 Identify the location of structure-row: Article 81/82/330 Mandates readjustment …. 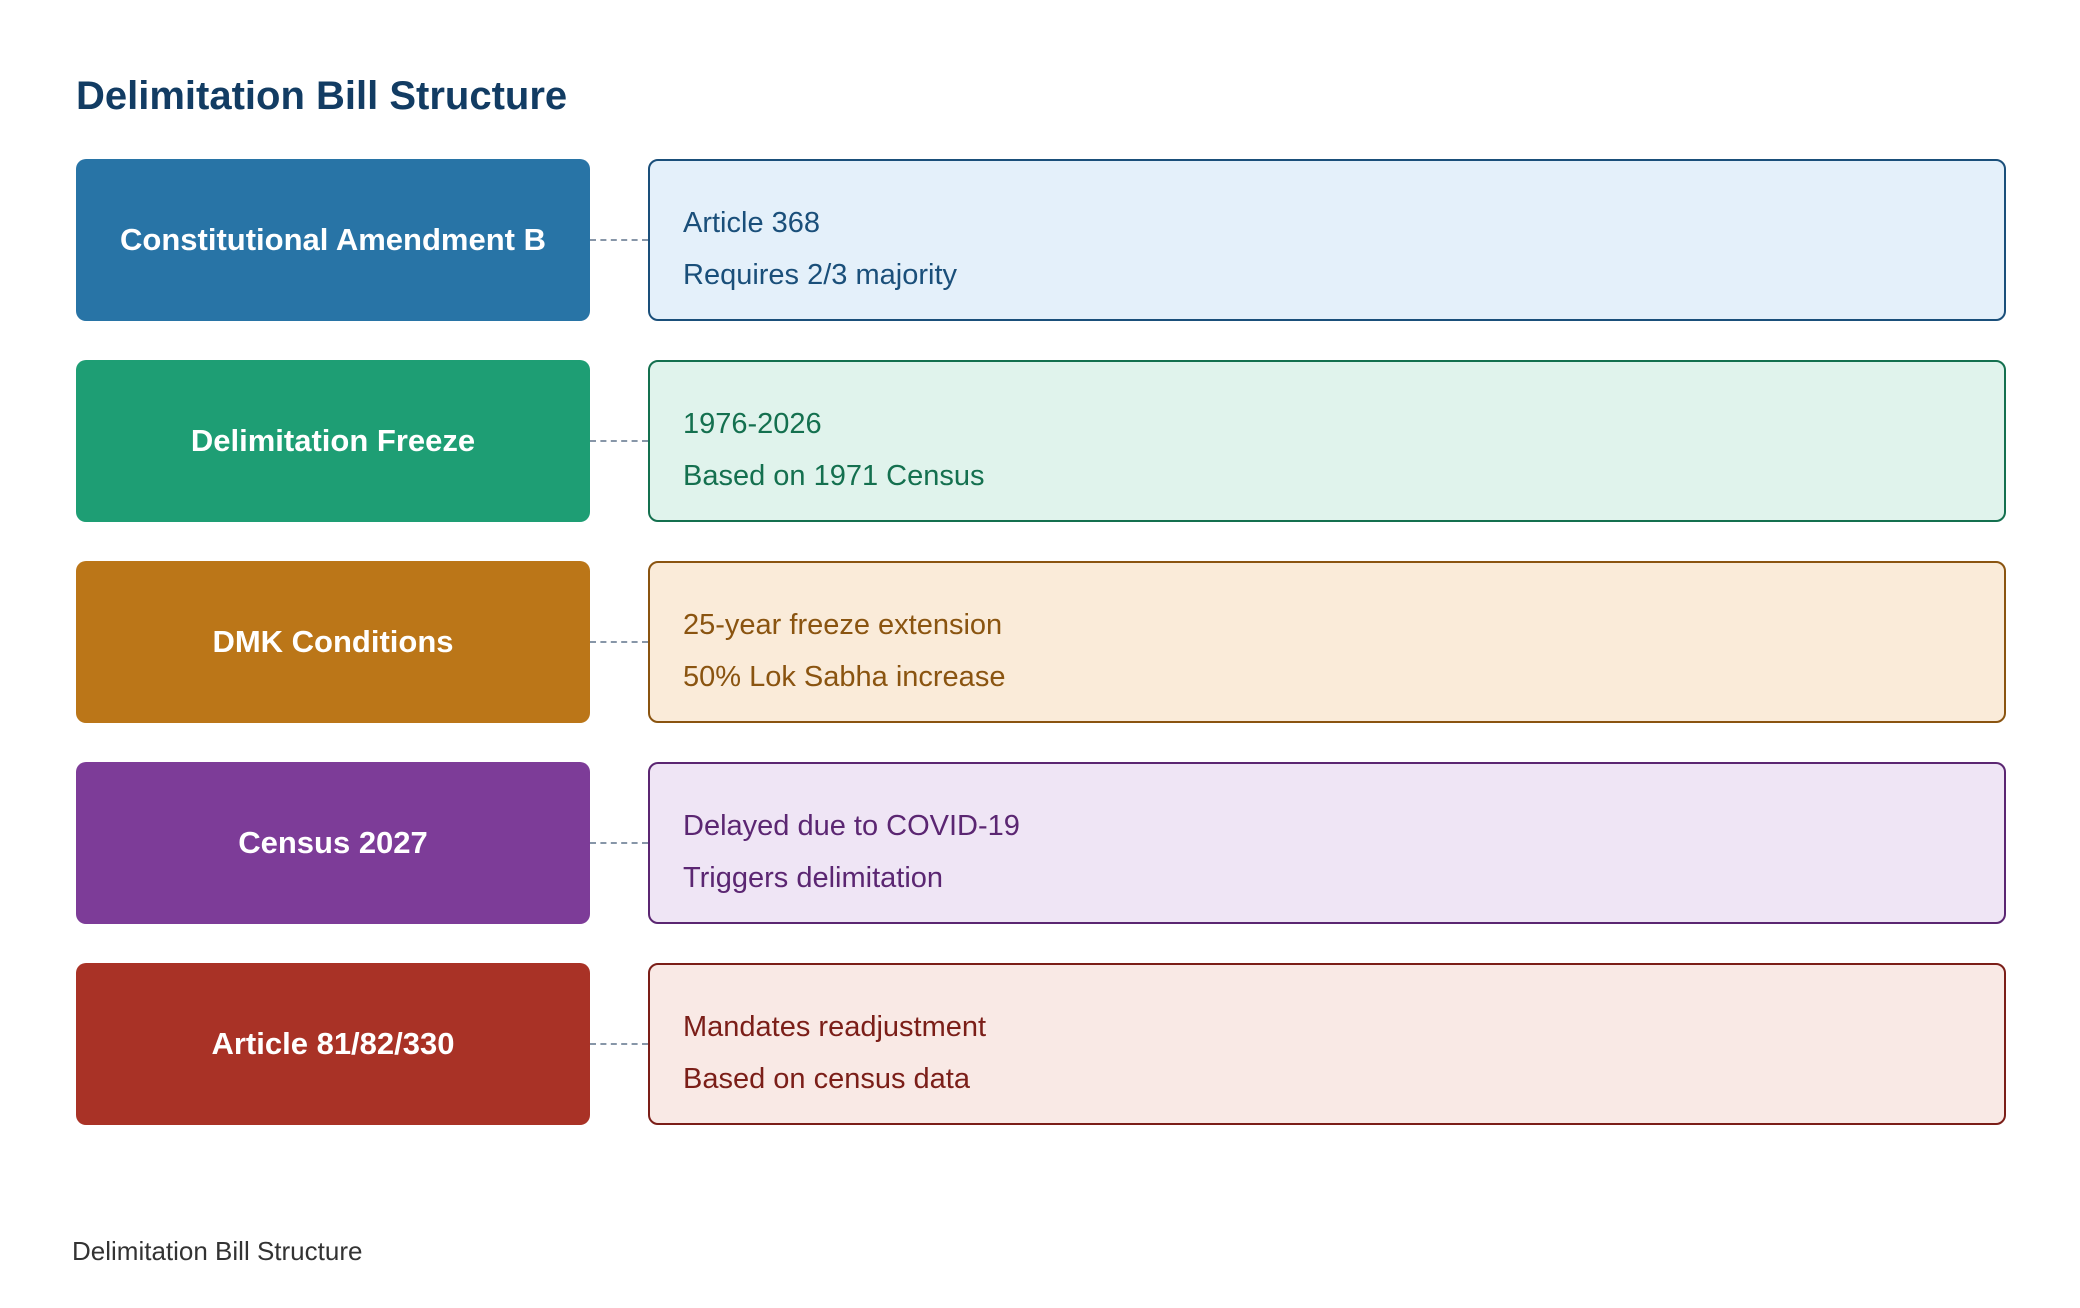
(1041, 1044).